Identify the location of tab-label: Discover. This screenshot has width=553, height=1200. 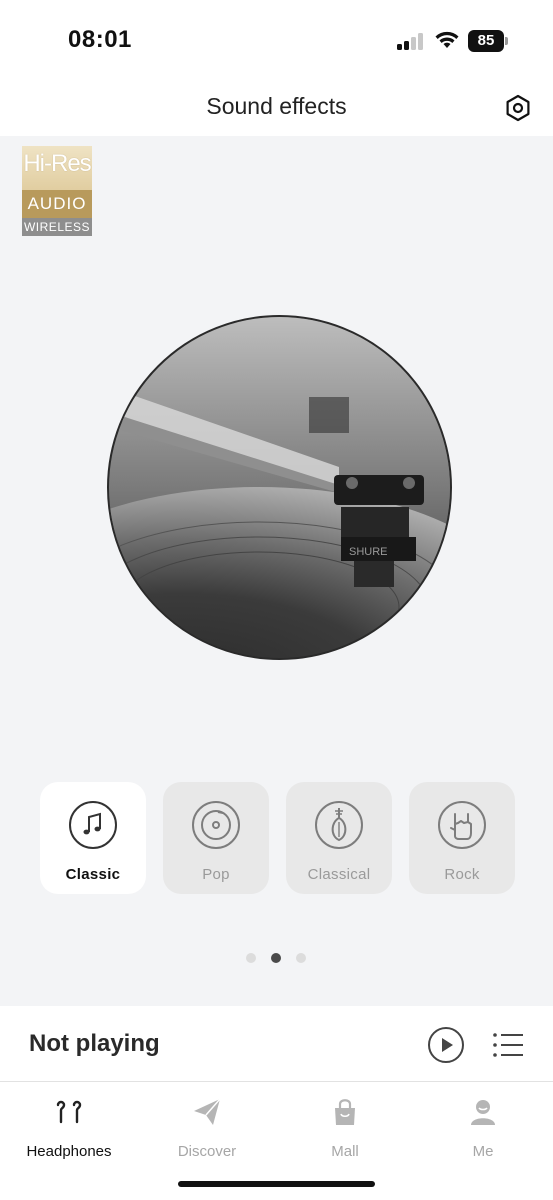
(207, 1151).